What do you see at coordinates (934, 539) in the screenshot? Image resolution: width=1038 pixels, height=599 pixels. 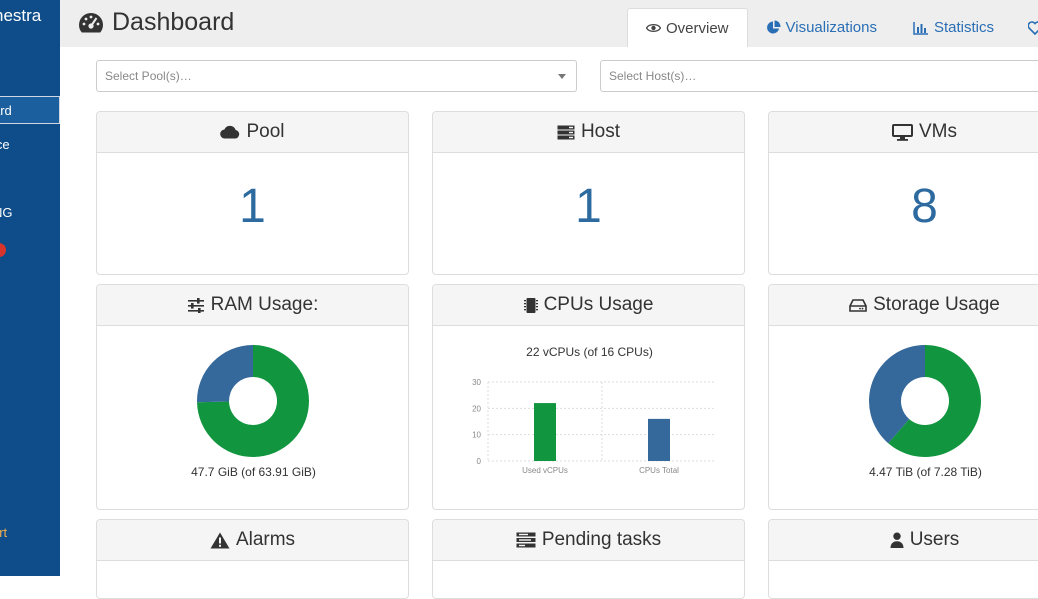 I see `card-title: Users` at bounding box center [934, 539].